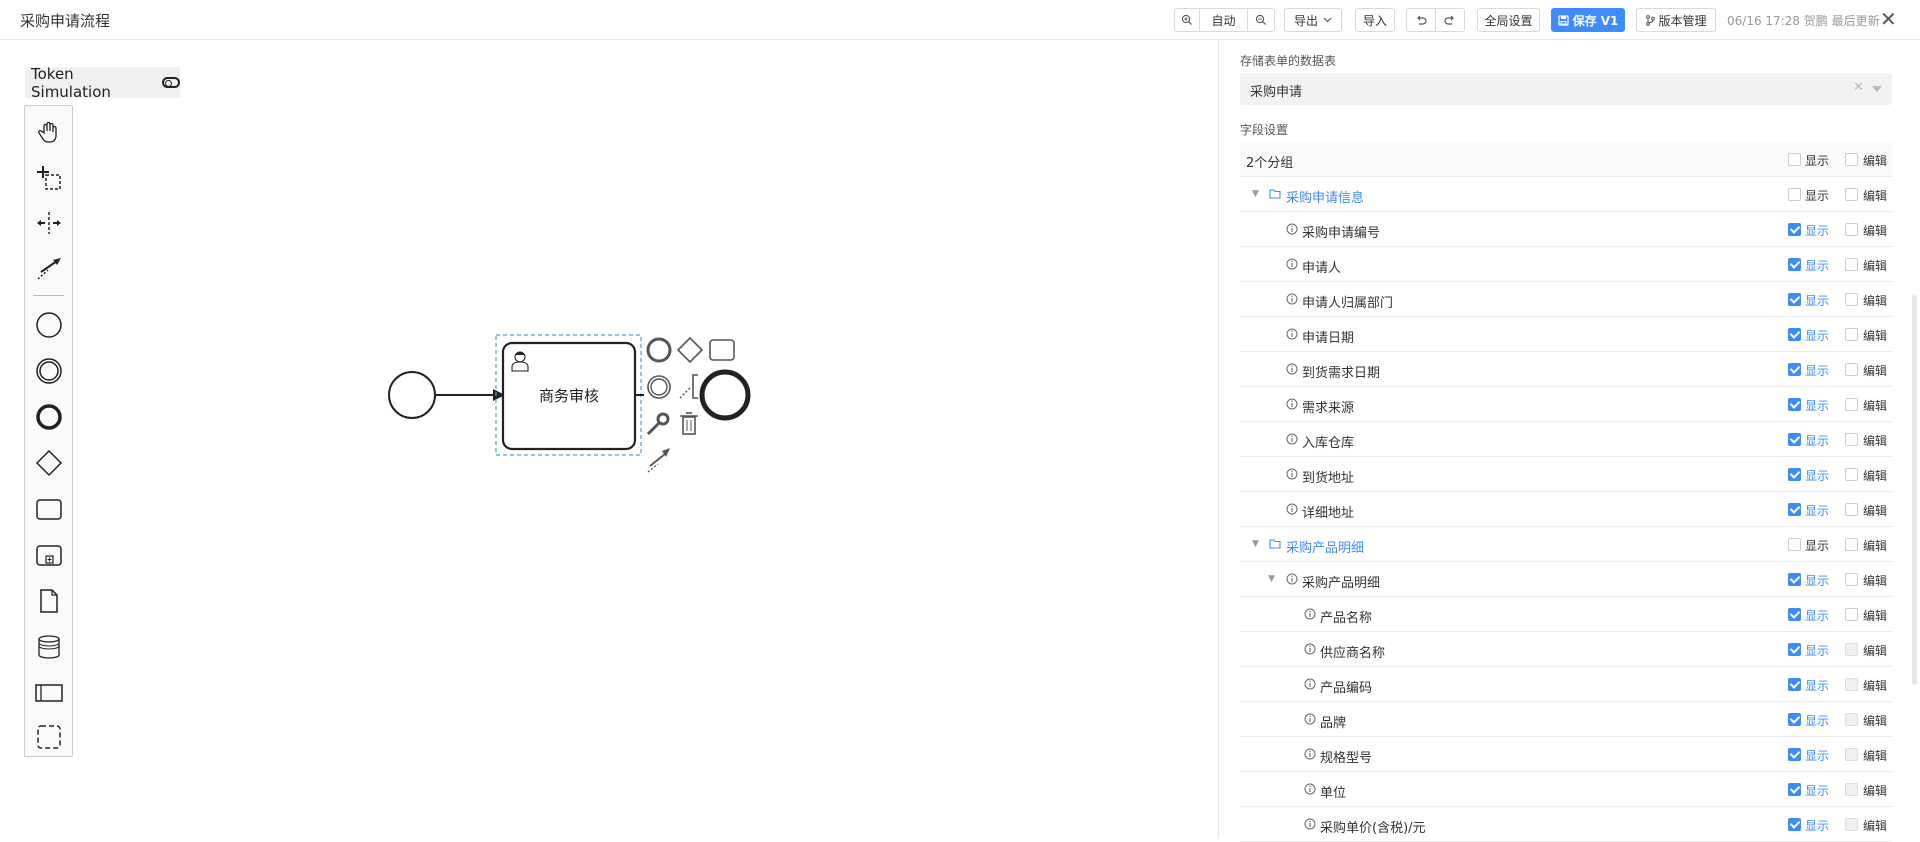 This screenshot has width=1920, height=842. Describe the element at coordinates (1566, 684) in the screenshot. I see `field-row: 产品编码 显示 编辑` at that location.